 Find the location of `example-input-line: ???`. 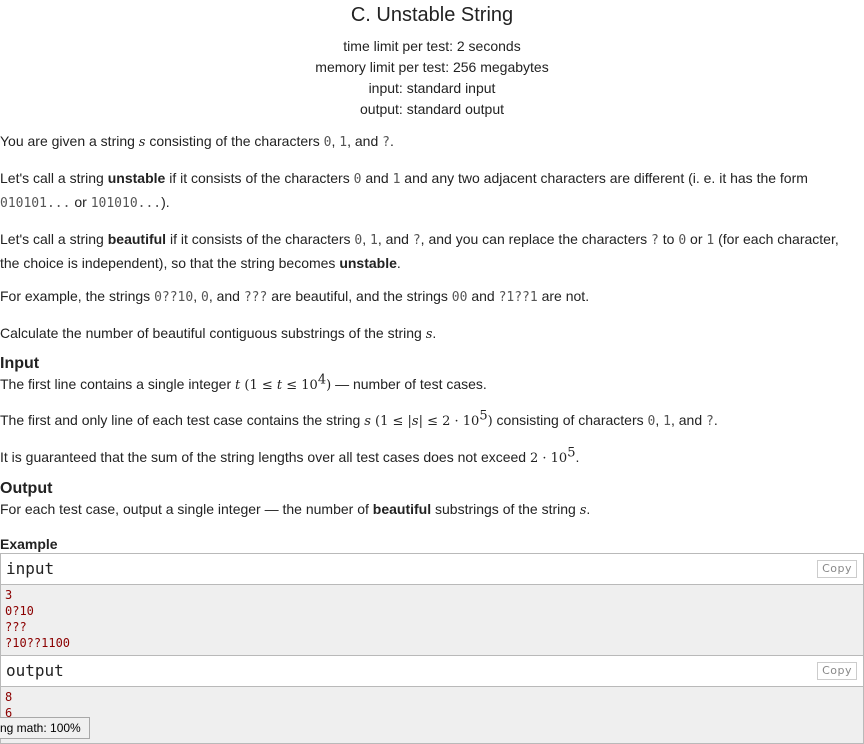

example-input-line: ??? is located at coordinates (16, 627).